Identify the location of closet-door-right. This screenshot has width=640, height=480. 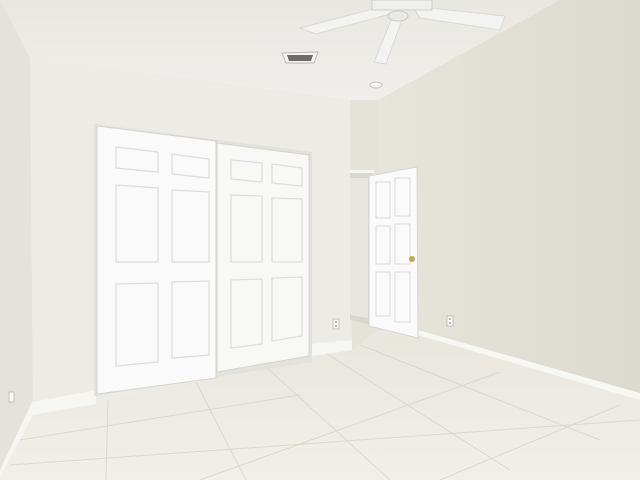
(263, 257).